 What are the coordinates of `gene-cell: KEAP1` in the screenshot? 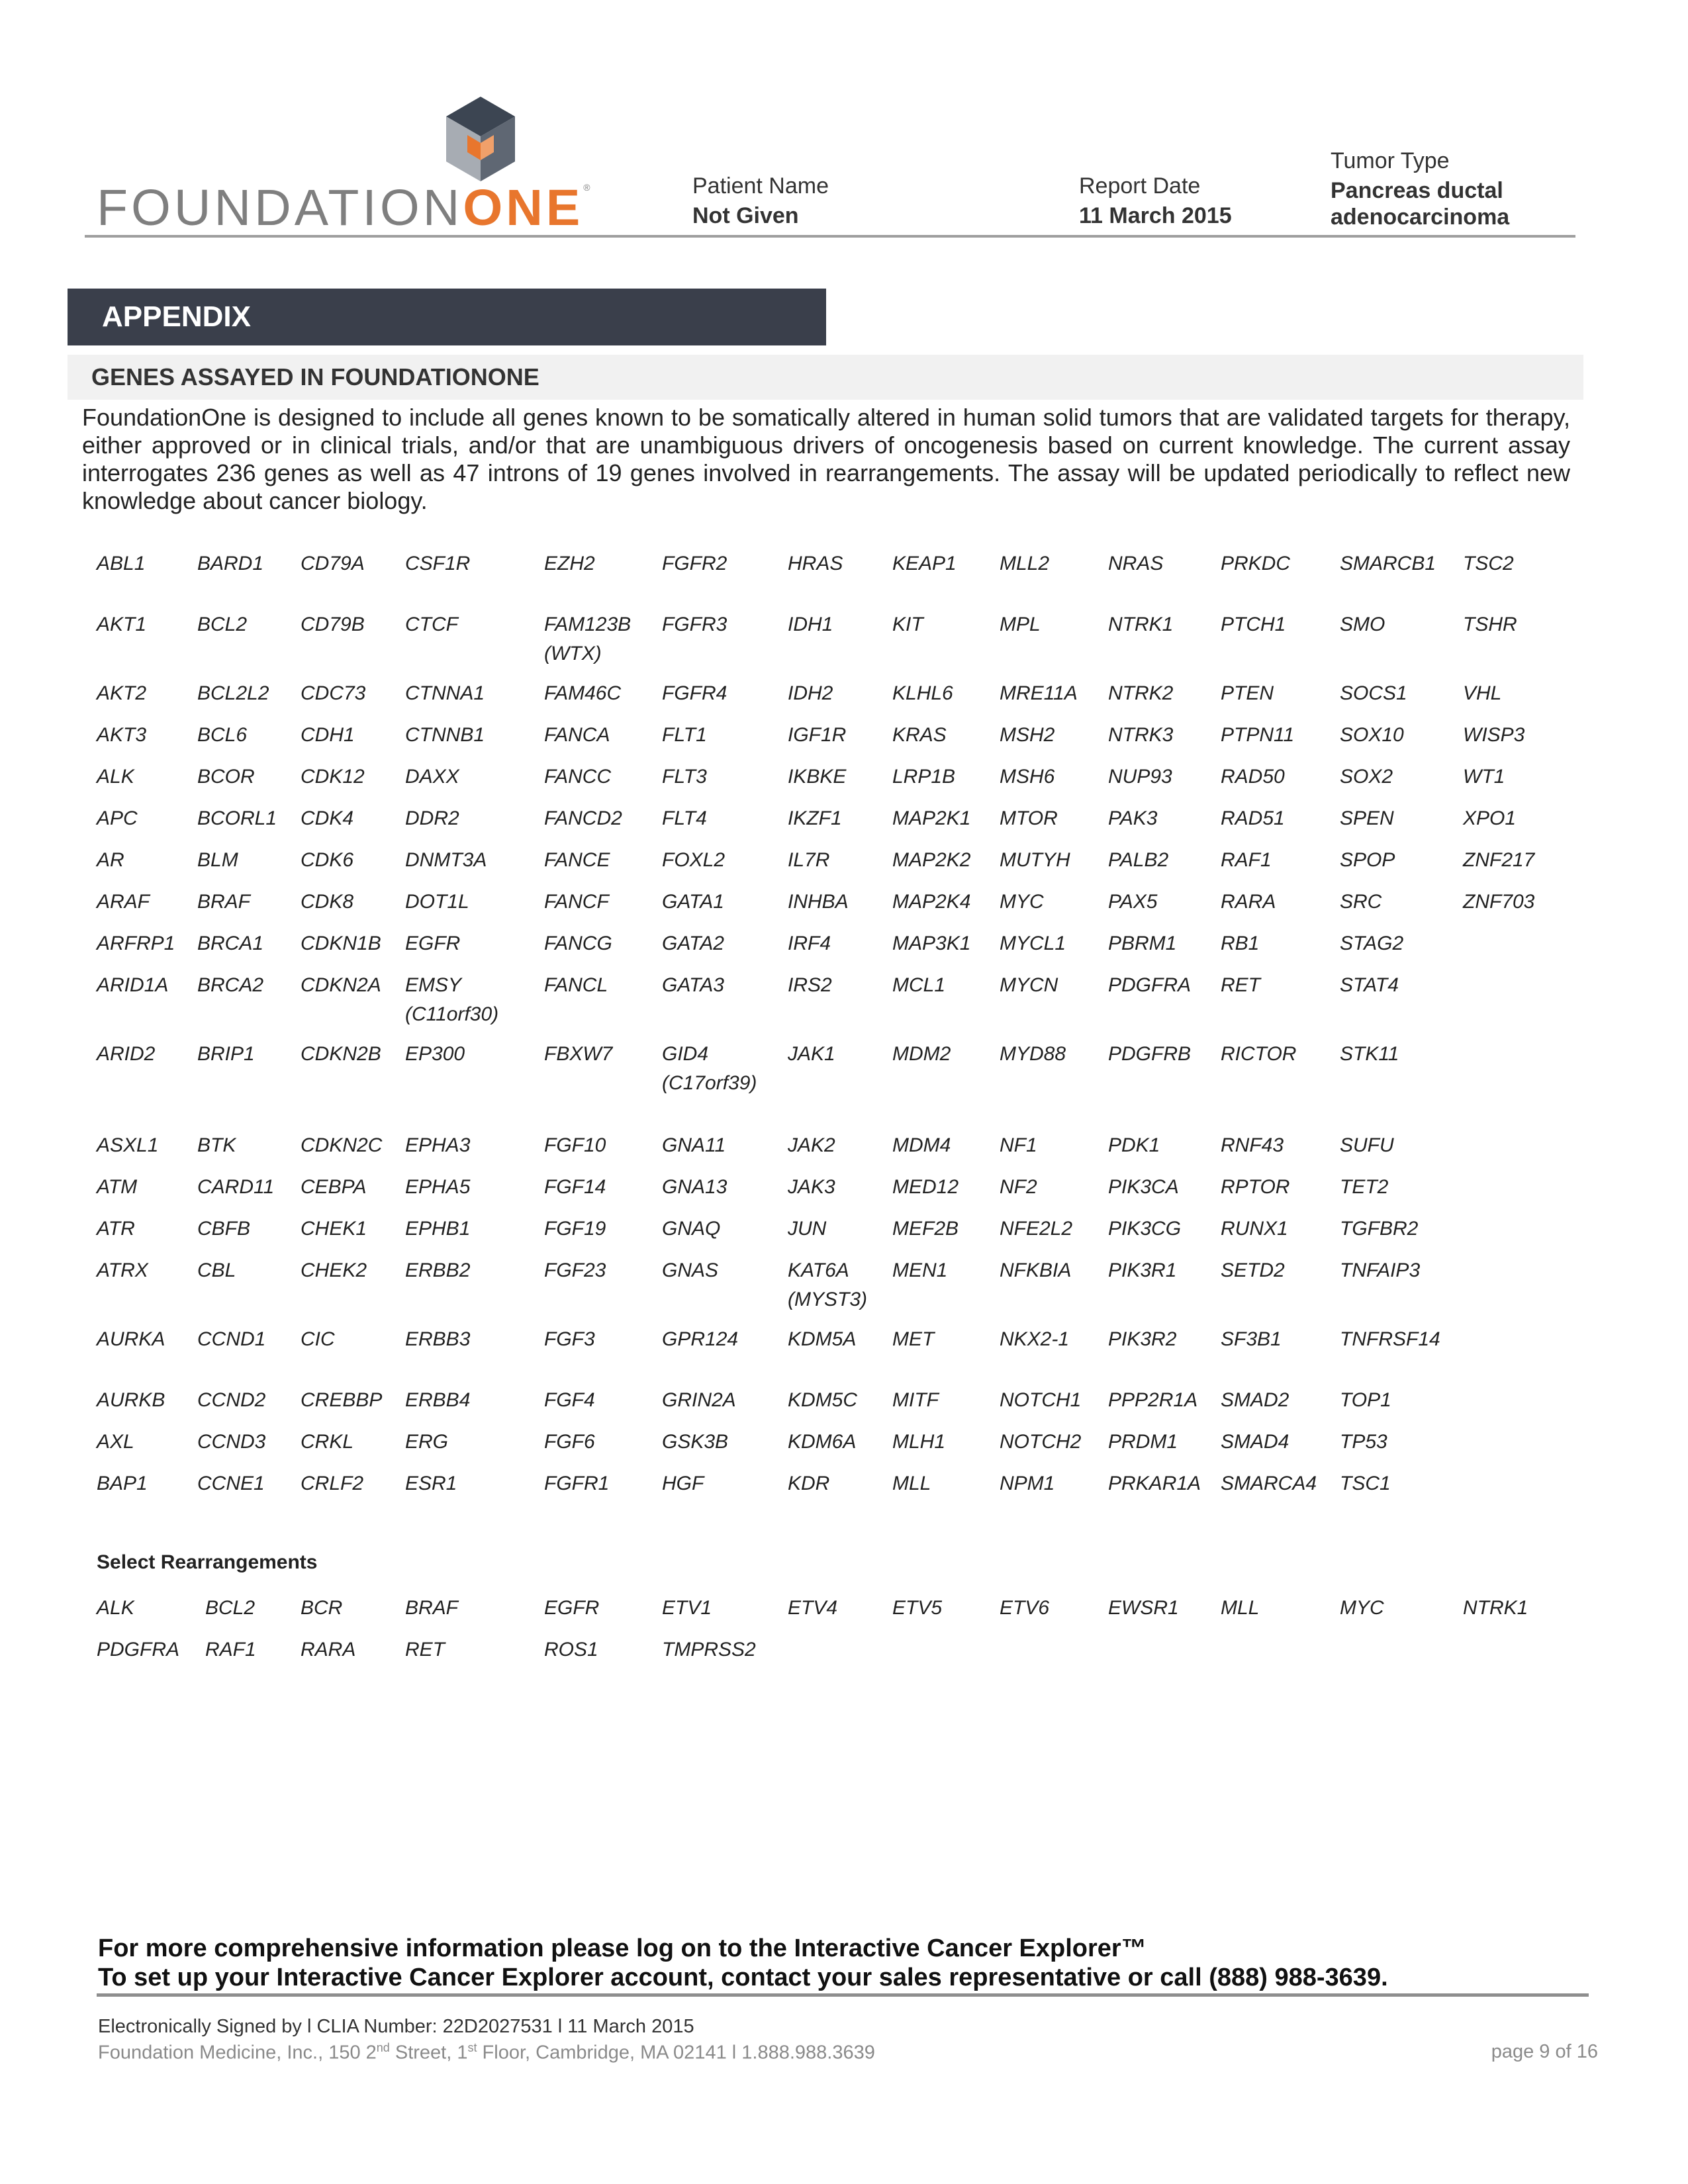 It's located at (924, 563).